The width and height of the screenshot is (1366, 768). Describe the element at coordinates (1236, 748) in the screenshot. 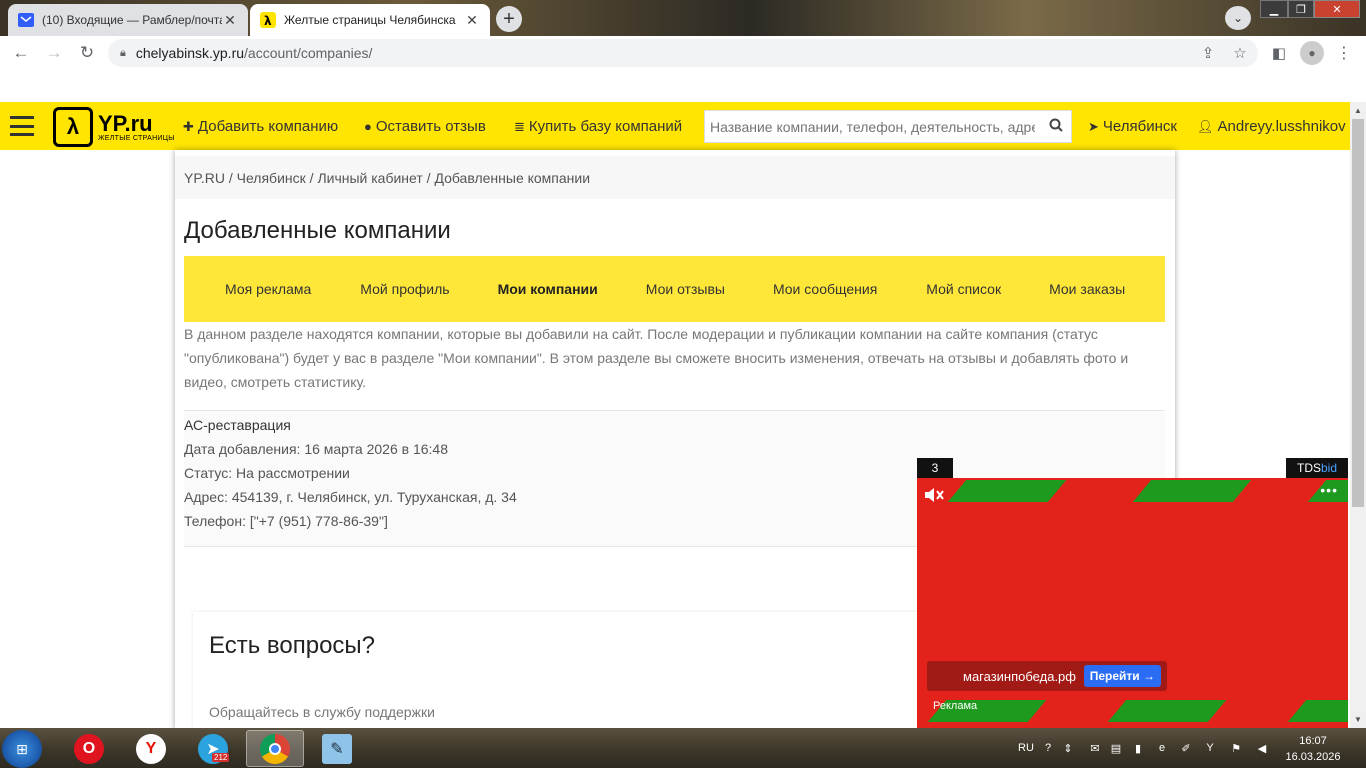

I see `action-center-flag-icon: ⚑` at that location.